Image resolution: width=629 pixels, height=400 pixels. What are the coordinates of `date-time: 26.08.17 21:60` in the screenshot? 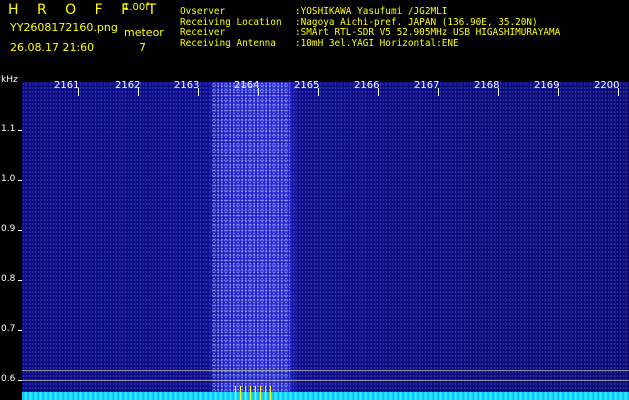 It's located at (52, 47).